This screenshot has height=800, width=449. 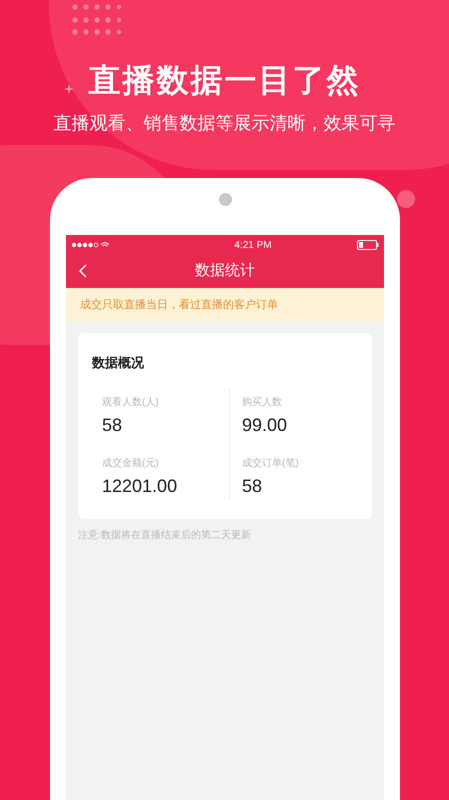 What do you see at coordinates (69, 89) in the screenshot?
I see `sparkle-icon` at bounding box center [69, 89].